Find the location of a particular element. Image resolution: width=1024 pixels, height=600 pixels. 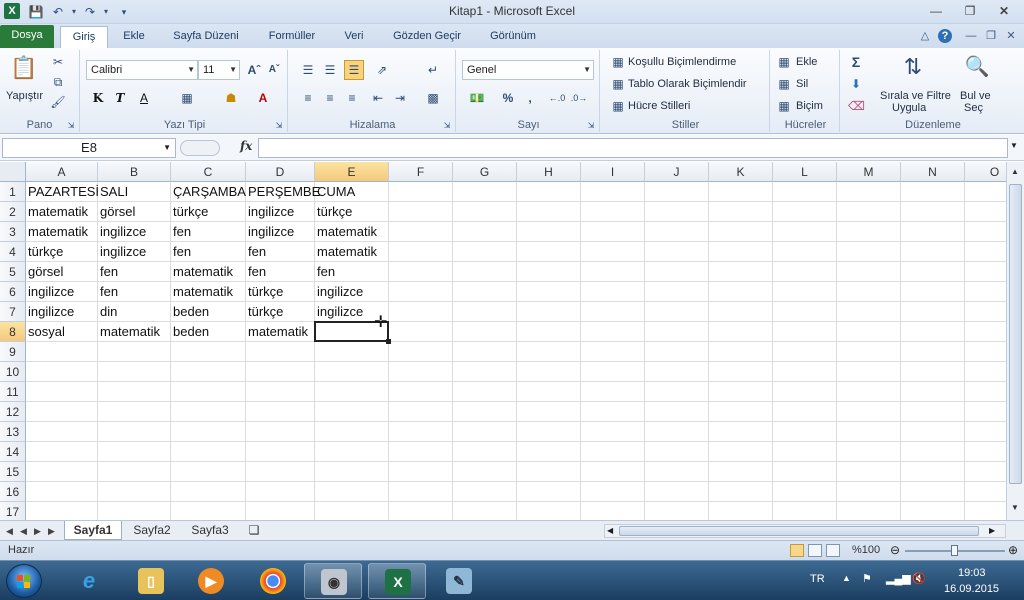

next-sheet-icon: ▶ is located at coordinates (37, 531).